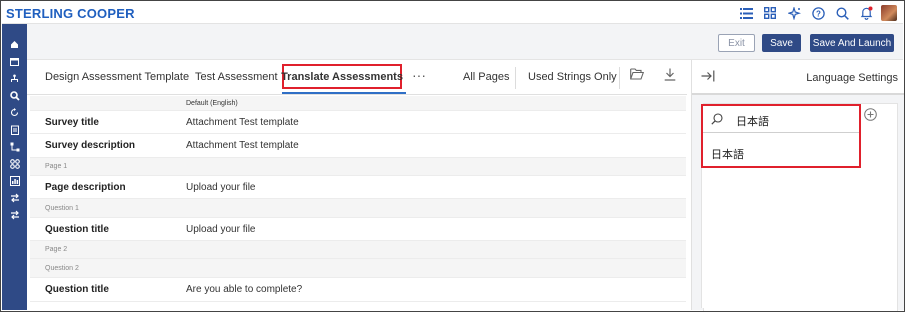 This screenshot has height=312, width=905. I want to click on folder-open-icon, so click(637, 75).